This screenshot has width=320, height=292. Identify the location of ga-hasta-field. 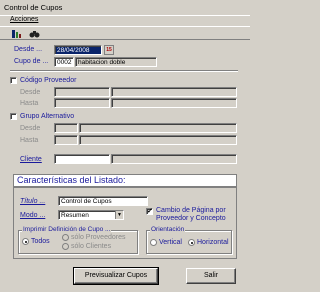
(66, 140).